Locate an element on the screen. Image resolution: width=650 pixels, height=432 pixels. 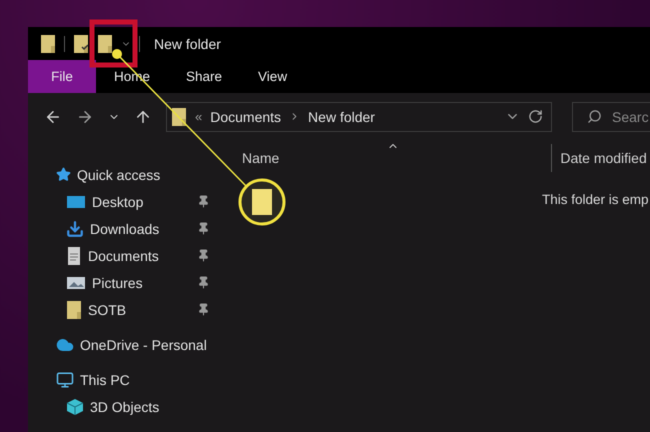
sidebar-item: Documents is located at coordinates (124, 255).